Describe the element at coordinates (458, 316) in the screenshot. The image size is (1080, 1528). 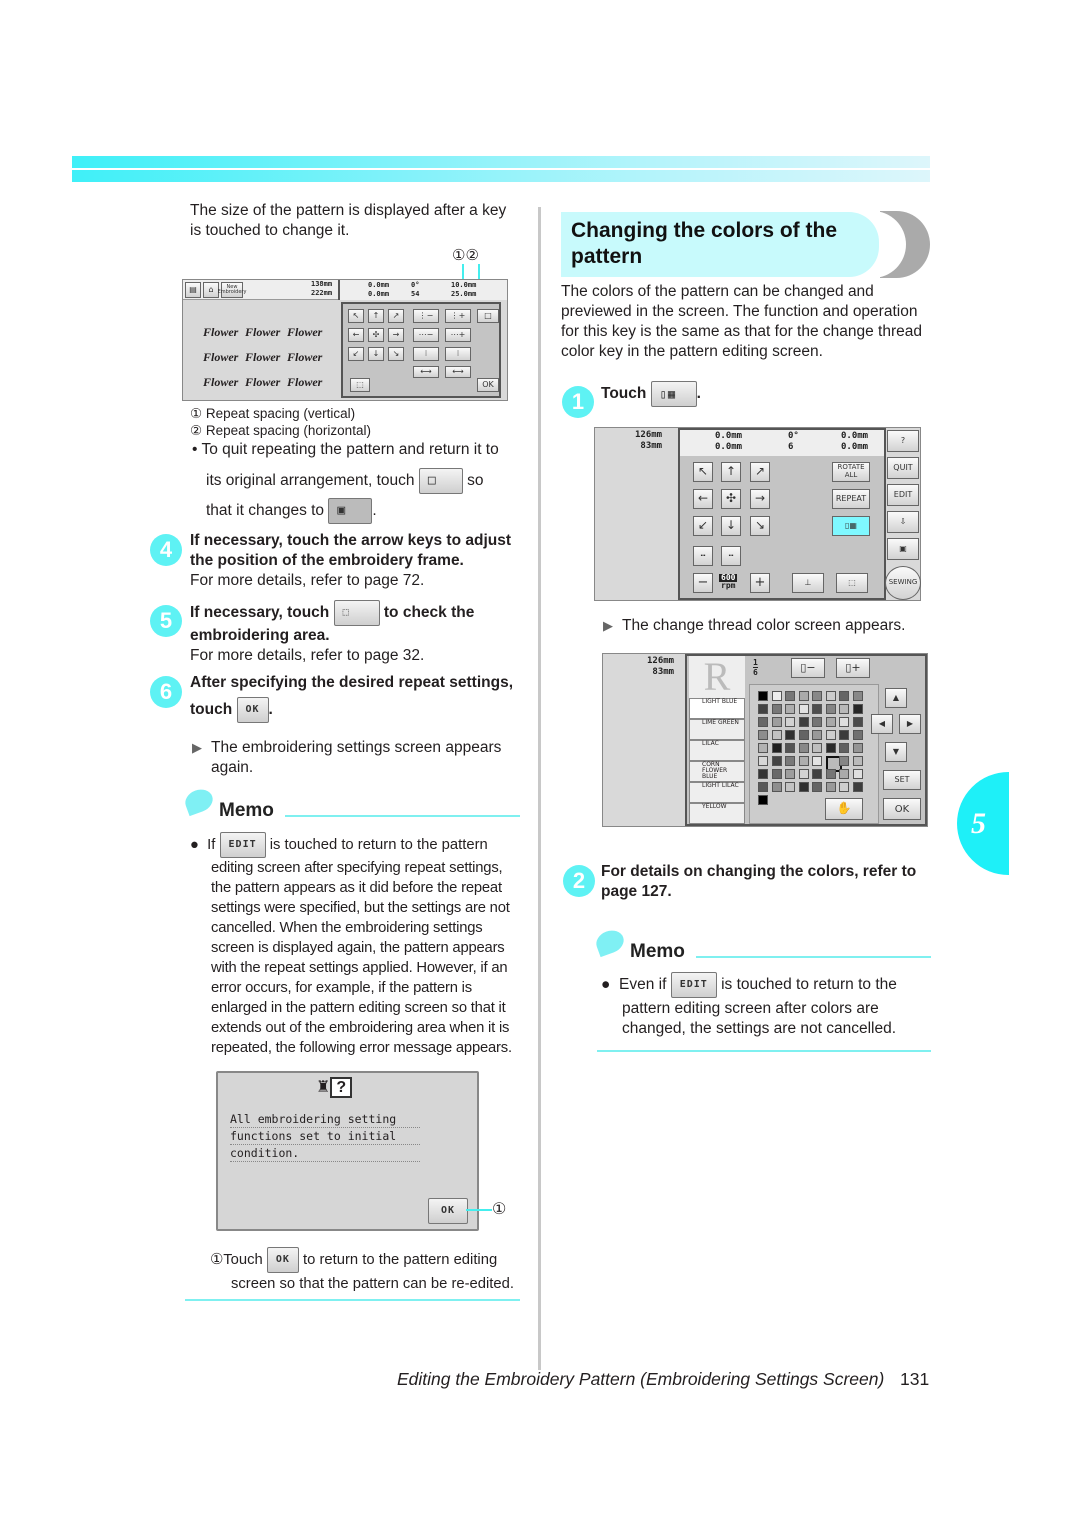
I see `vertical-plus-button: ⋮+` at that location.